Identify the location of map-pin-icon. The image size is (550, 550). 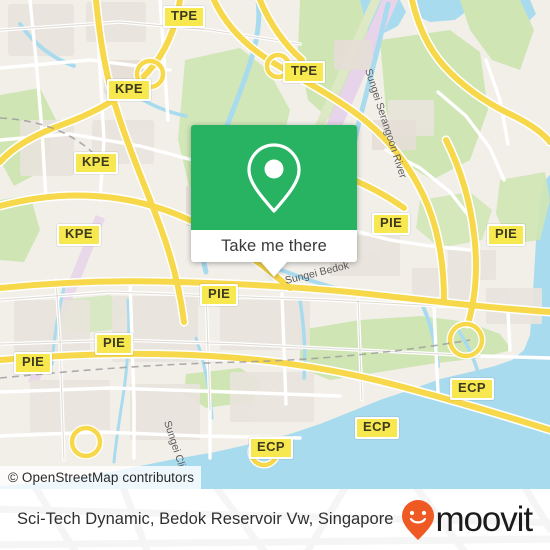
(274, 177).